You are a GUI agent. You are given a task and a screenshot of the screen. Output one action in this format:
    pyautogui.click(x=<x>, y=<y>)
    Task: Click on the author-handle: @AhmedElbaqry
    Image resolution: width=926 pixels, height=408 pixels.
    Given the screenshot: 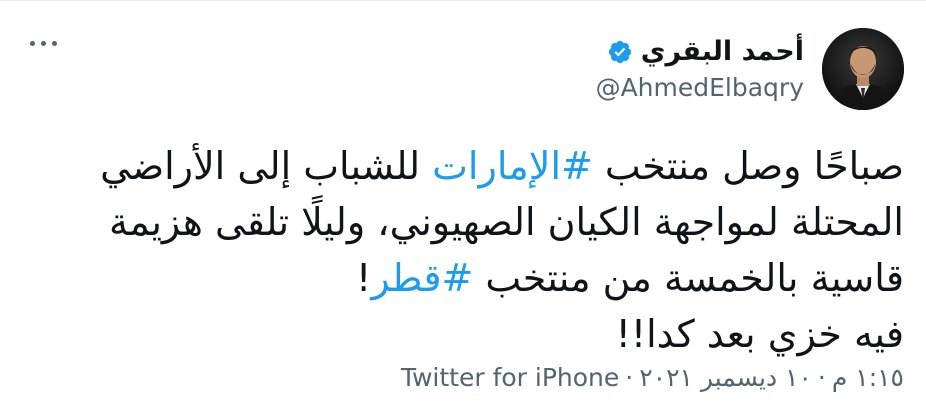 What is the action you would take?
    pyautogui.click(x=700, y=87)
    